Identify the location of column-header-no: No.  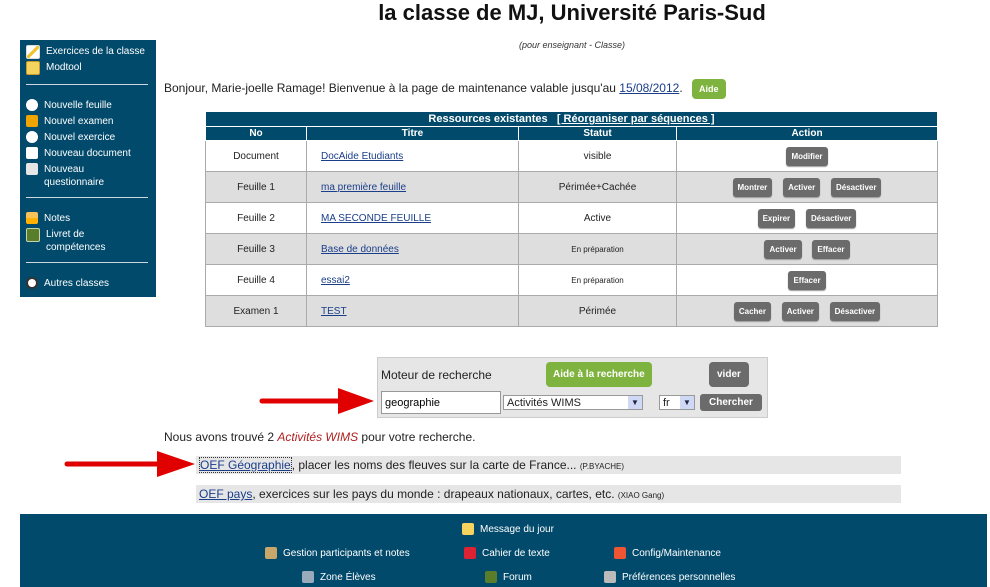
(256, 133).